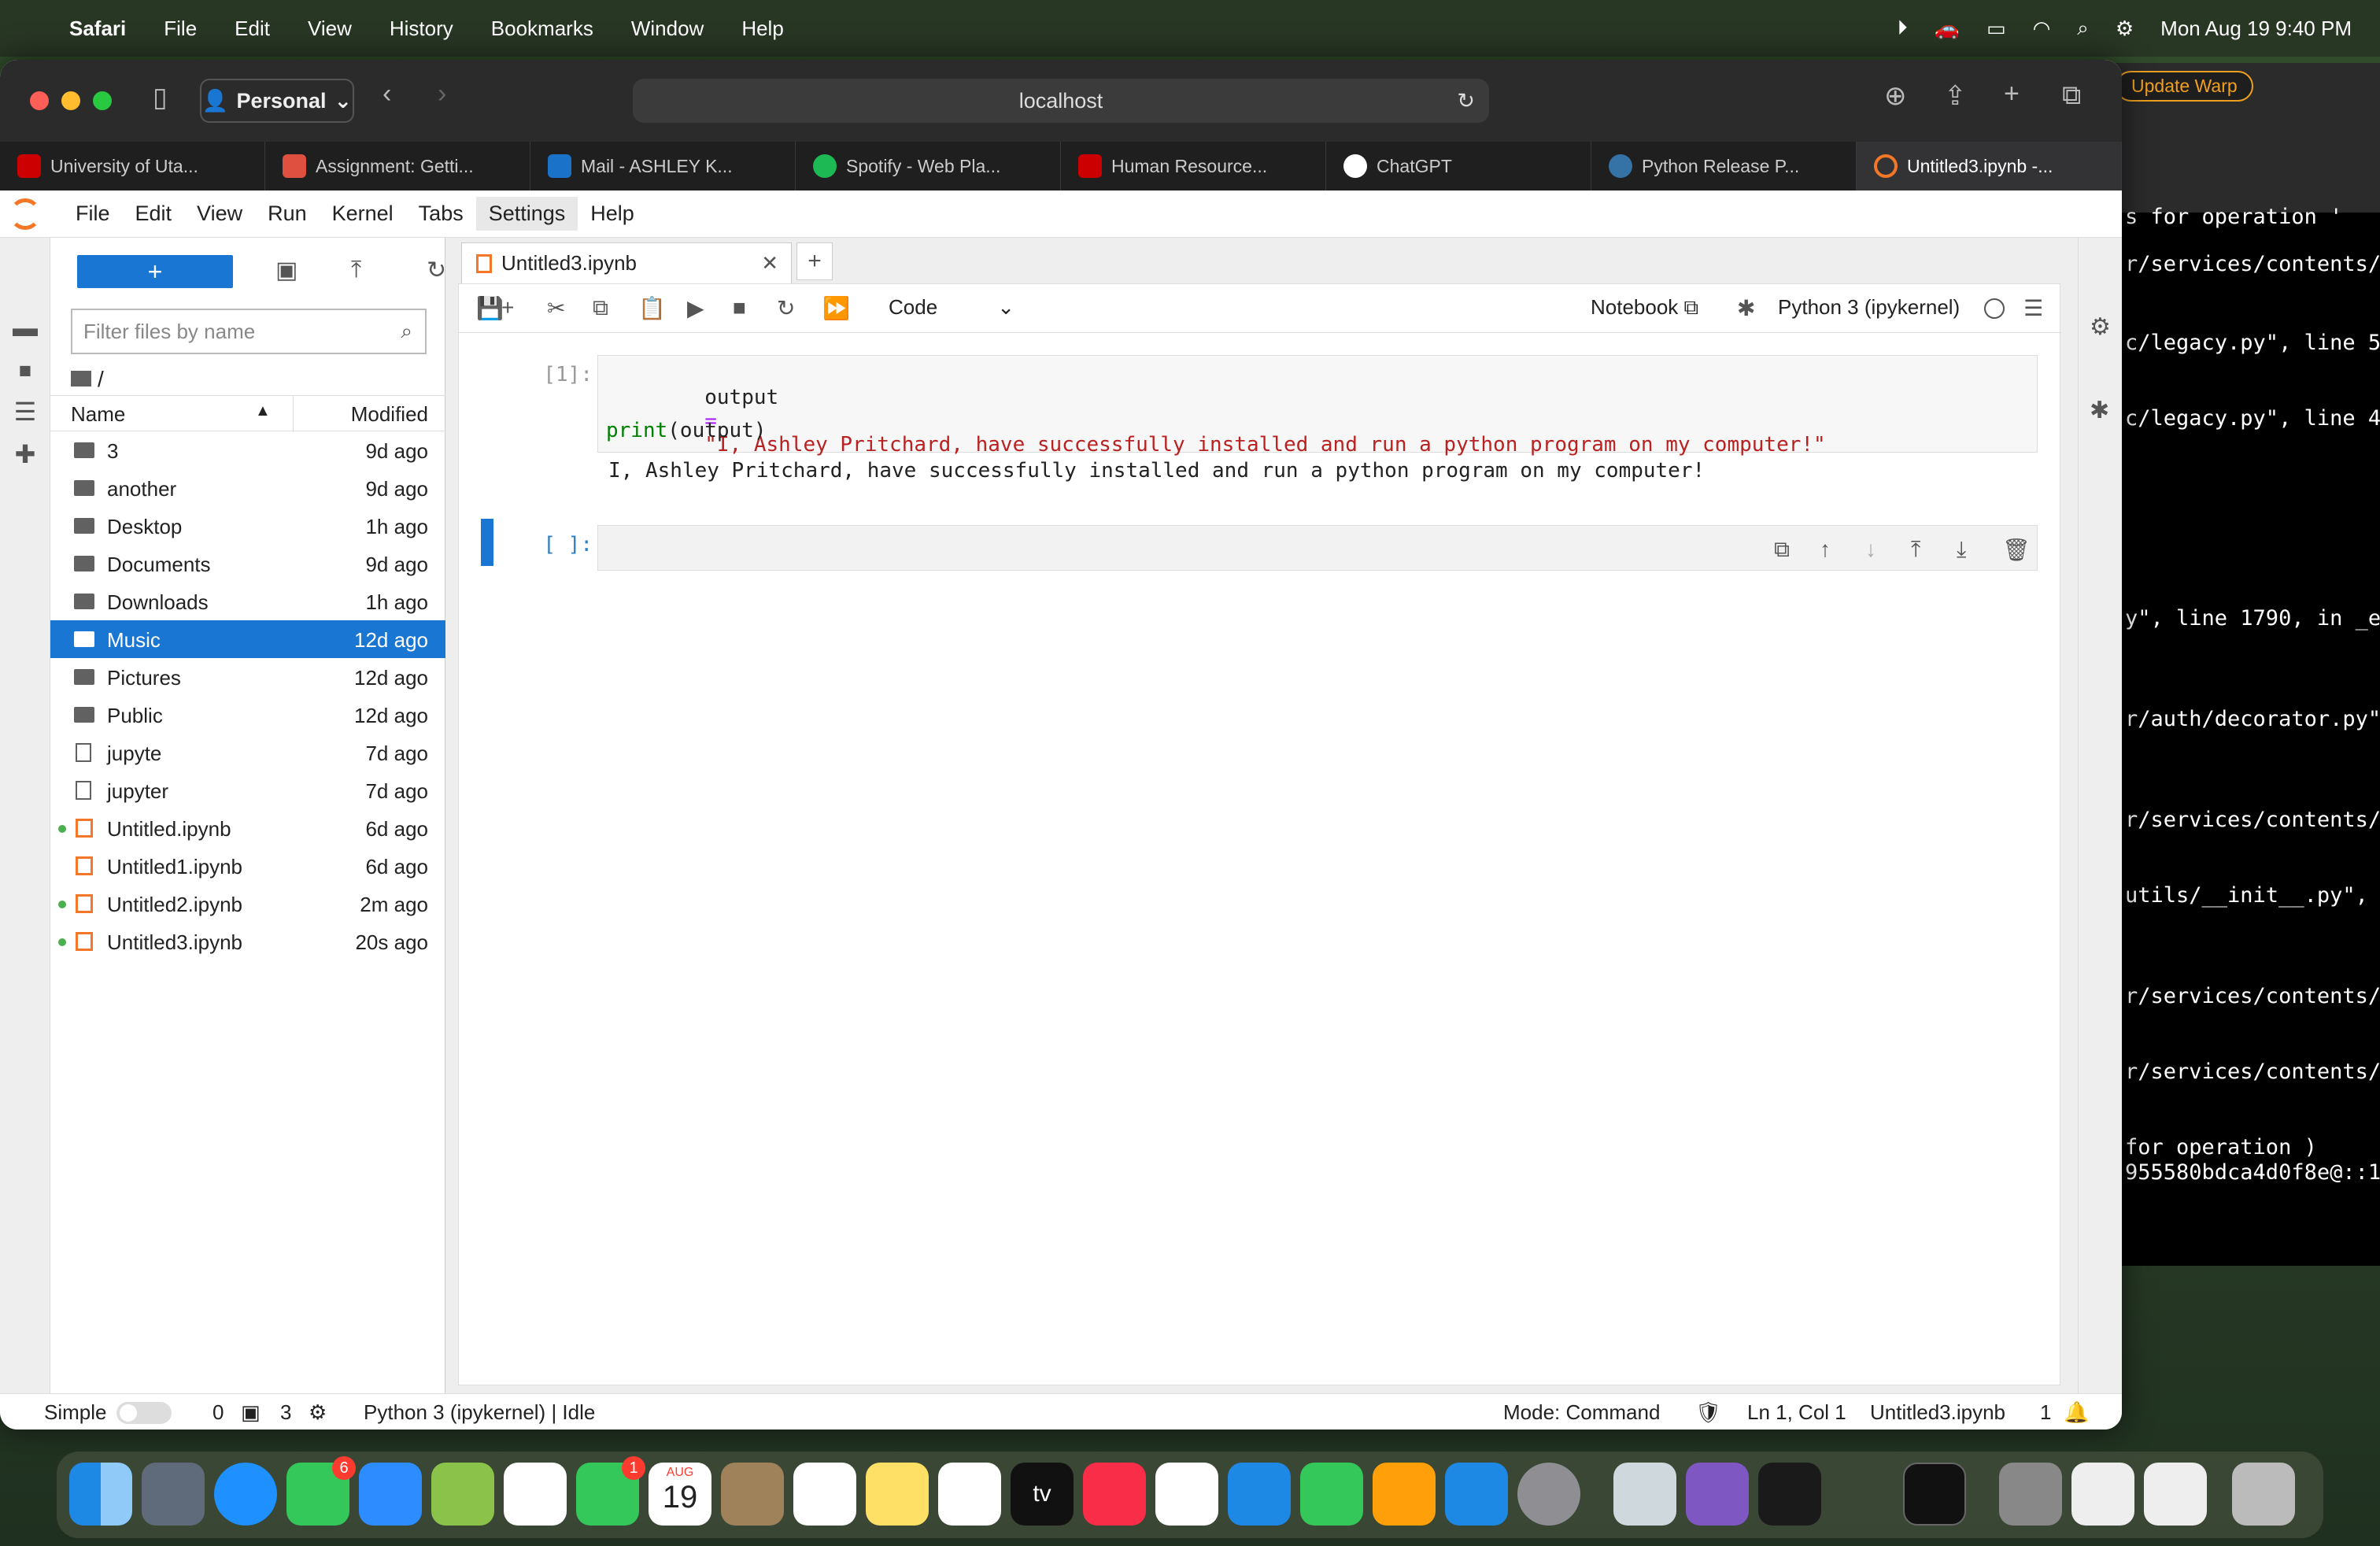 This screenshot has width=2380, height=1546. Describe the element at coordinates (144, 1413) in the screenshot. I see `simple-mode-toggle` at that location.